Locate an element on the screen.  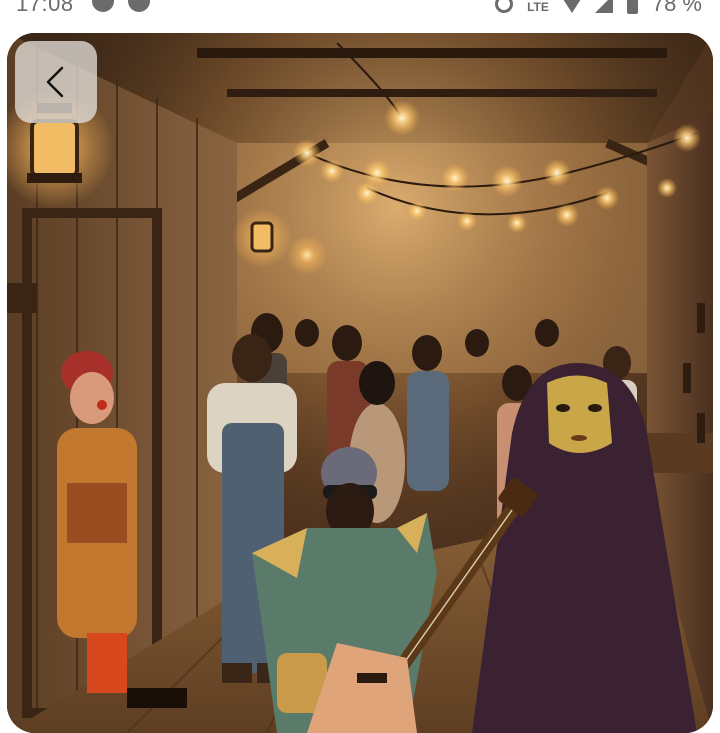
notification-icons is located at coordinates (121, 6).